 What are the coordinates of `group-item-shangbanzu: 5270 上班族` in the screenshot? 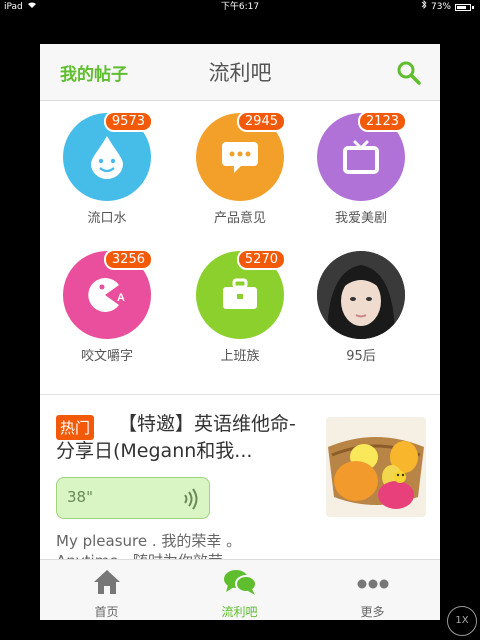 It's located at (240, 306).